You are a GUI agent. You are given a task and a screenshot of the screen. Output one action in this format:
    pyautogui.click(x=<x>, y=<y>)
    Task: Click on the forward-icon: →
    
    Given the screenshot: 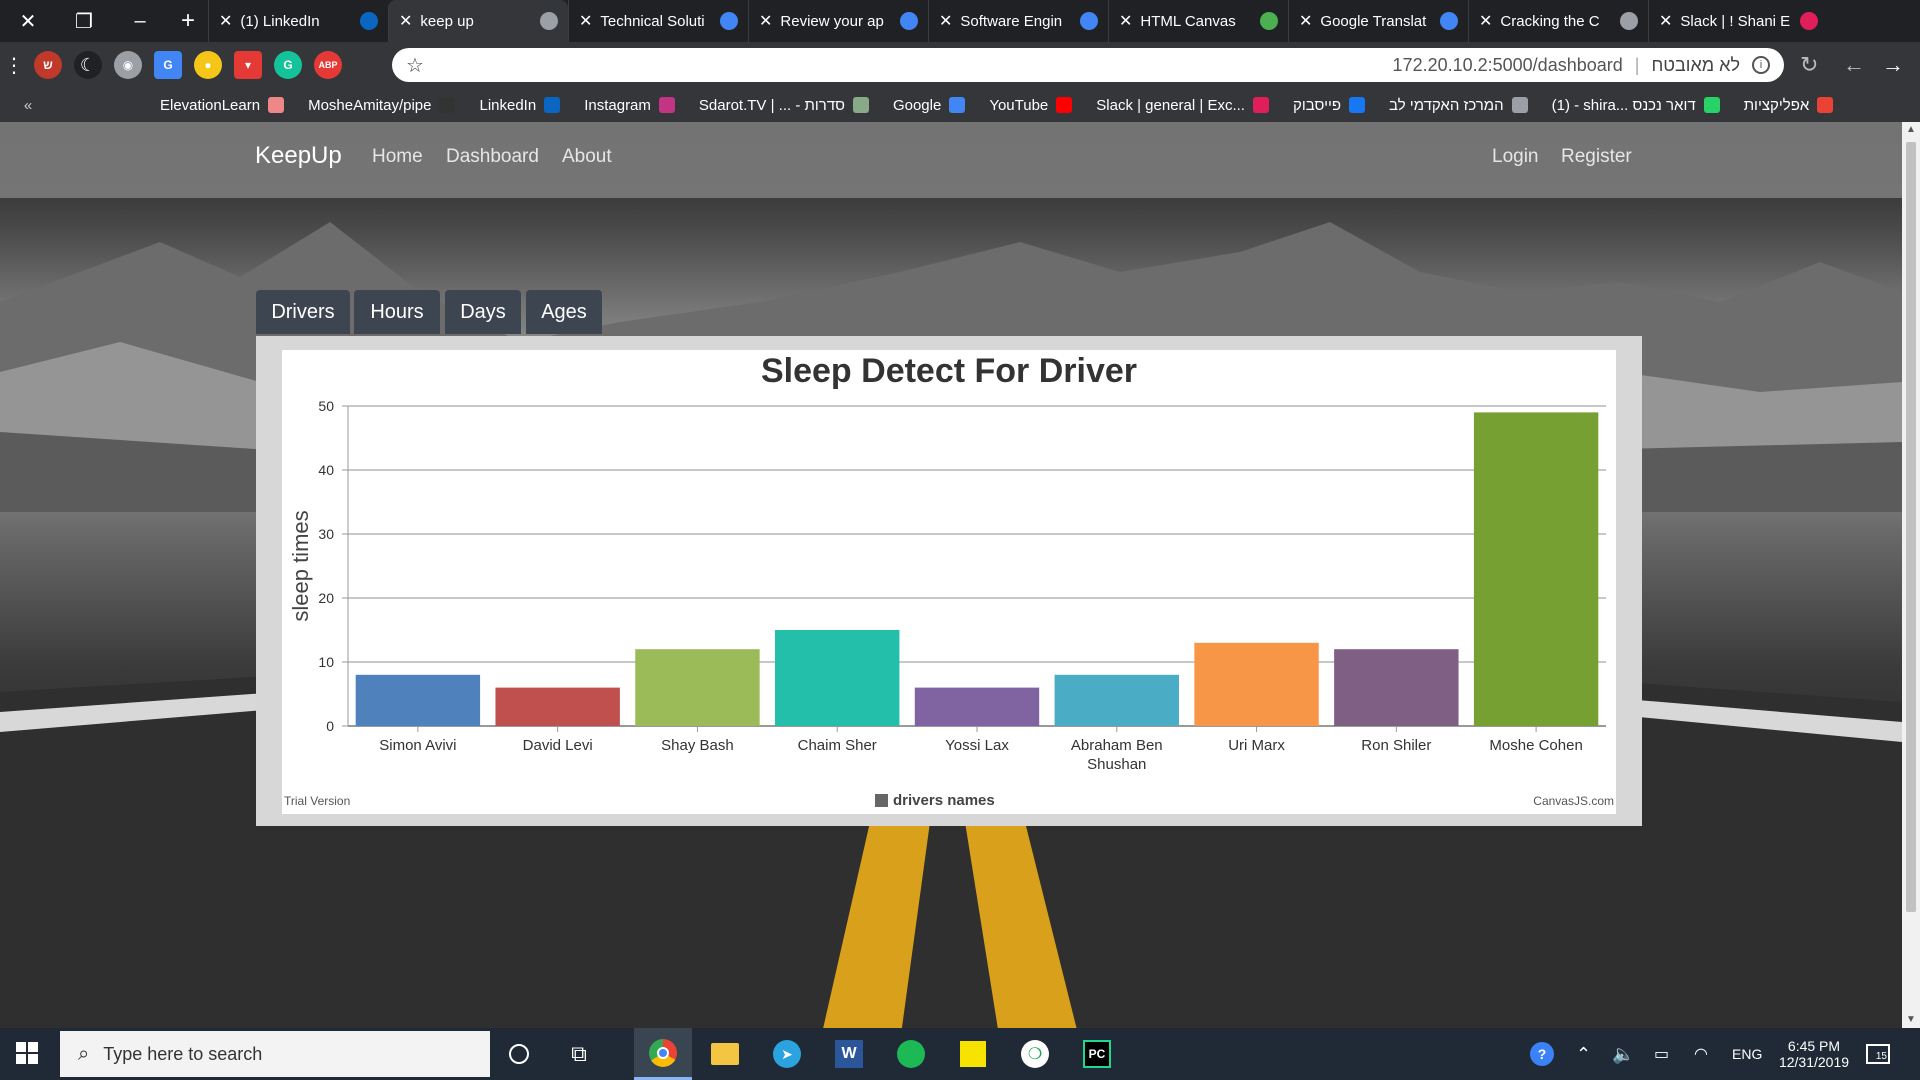 What is the action you would take?
    pyautogui.click(x=1893, y=65)
    